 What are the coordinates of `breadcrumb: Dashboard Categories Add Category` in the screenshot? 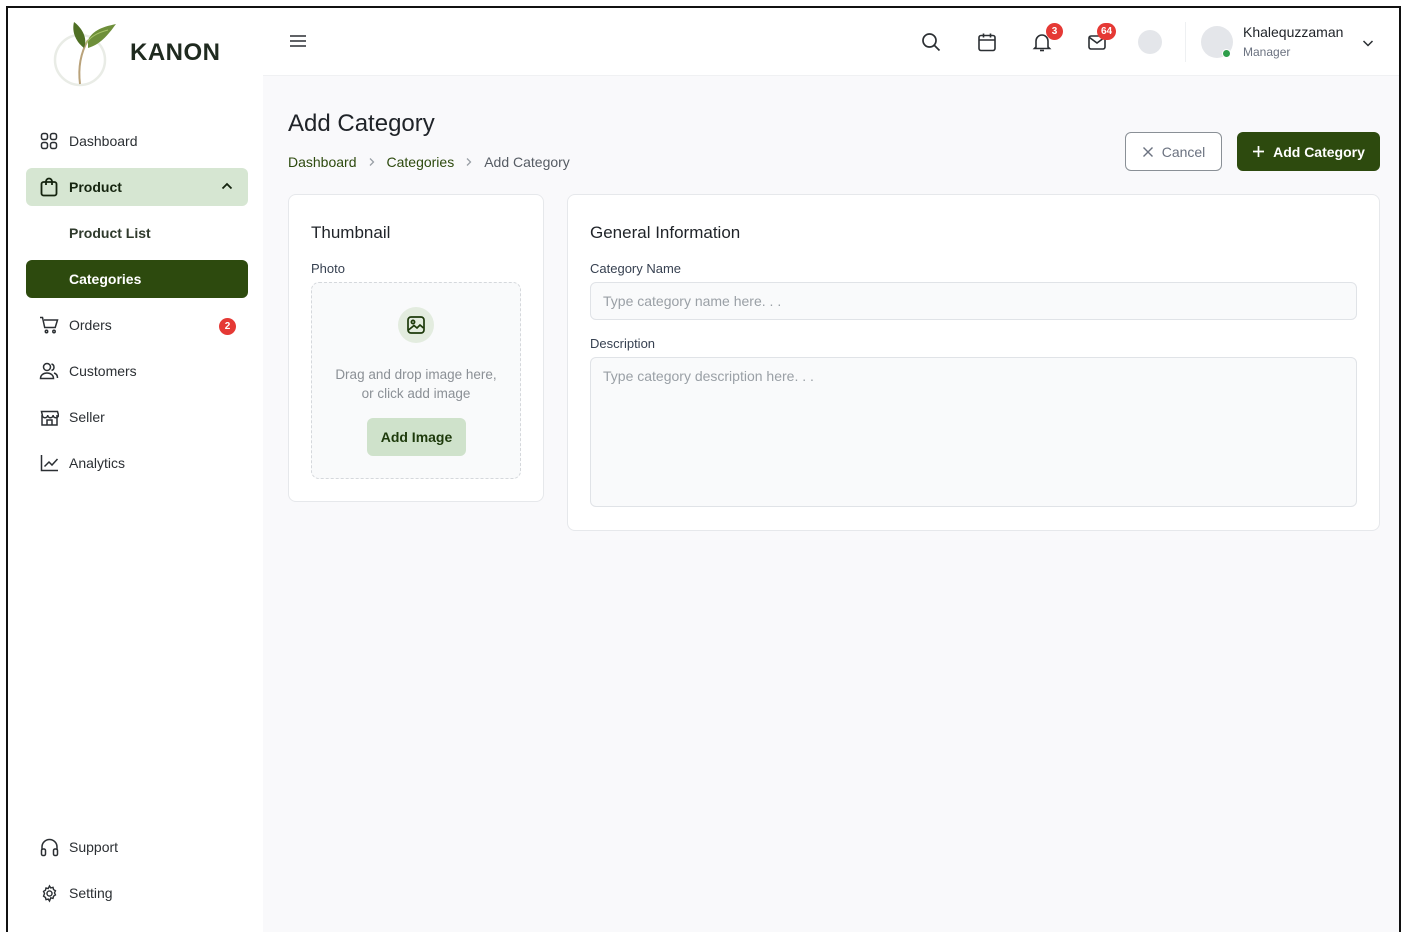 It's located at (429, 162).